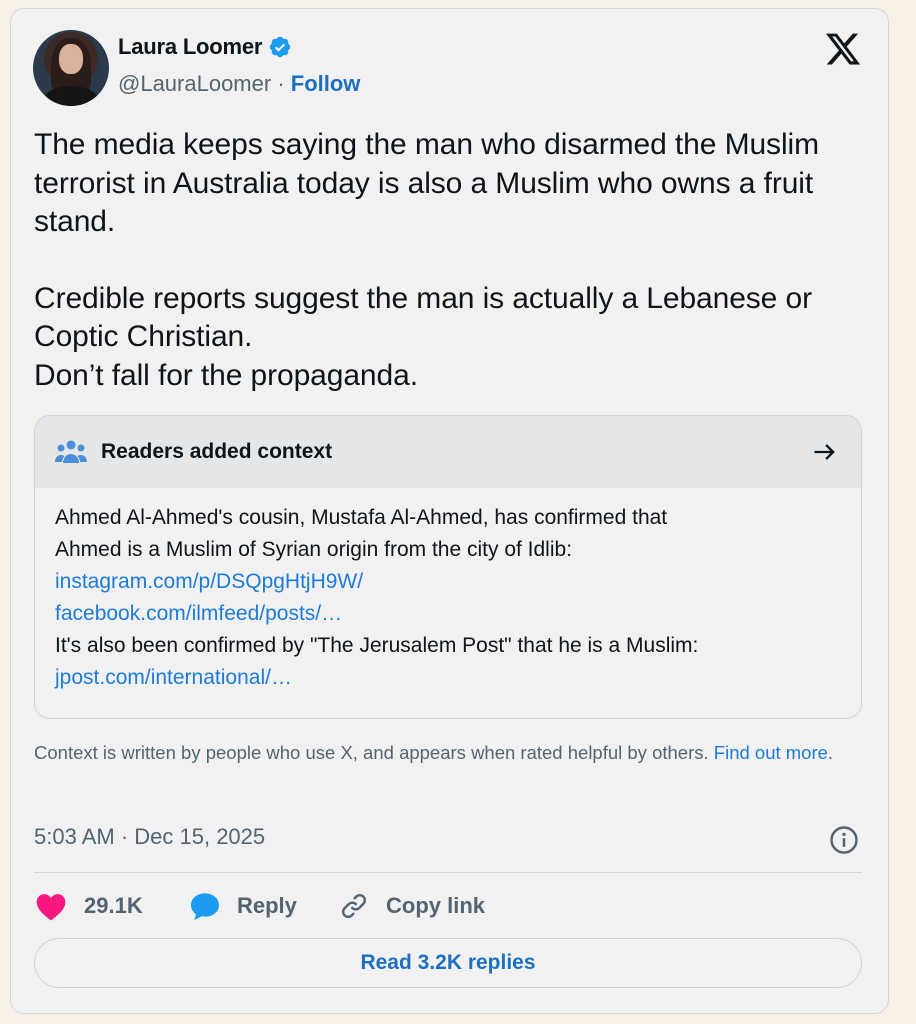 The image size is (916, 1024). I want to click on note-link-instagram: instagram.com/p/DSQpgHtjH9W/, so click(448, 582).